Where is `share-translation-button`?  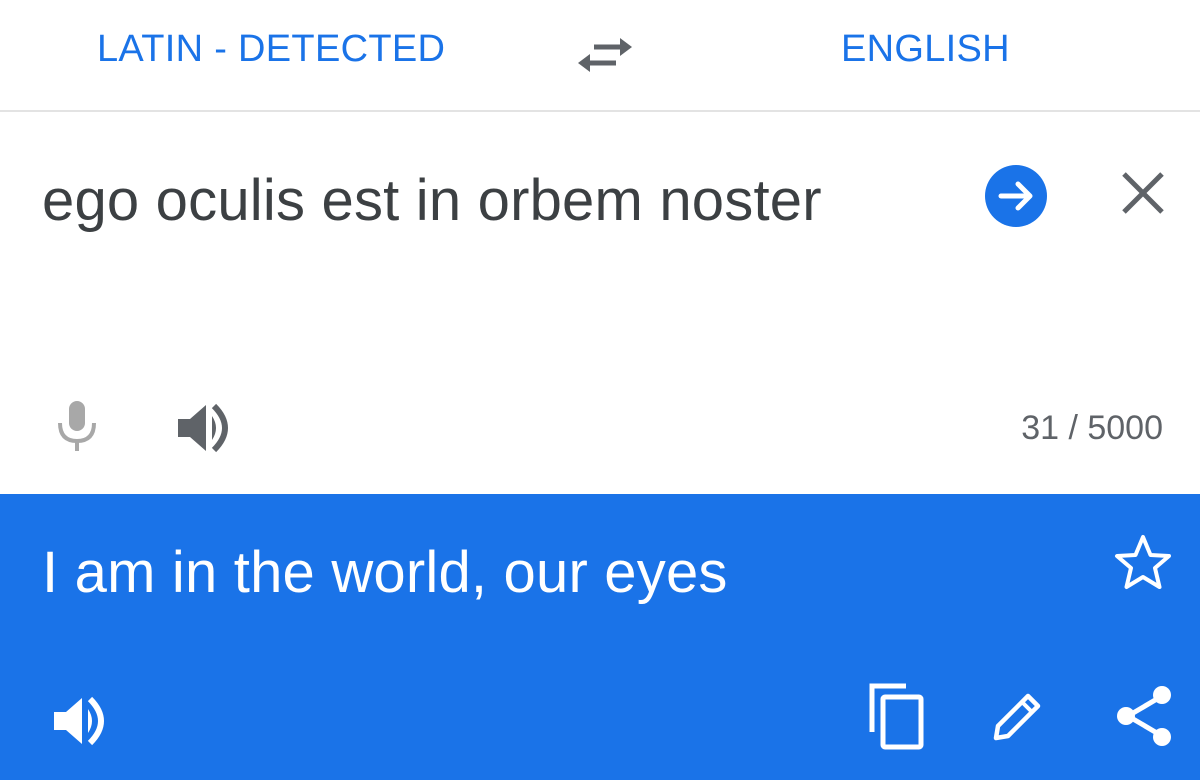 share-translation-button is located at coordinates (1145, 716).